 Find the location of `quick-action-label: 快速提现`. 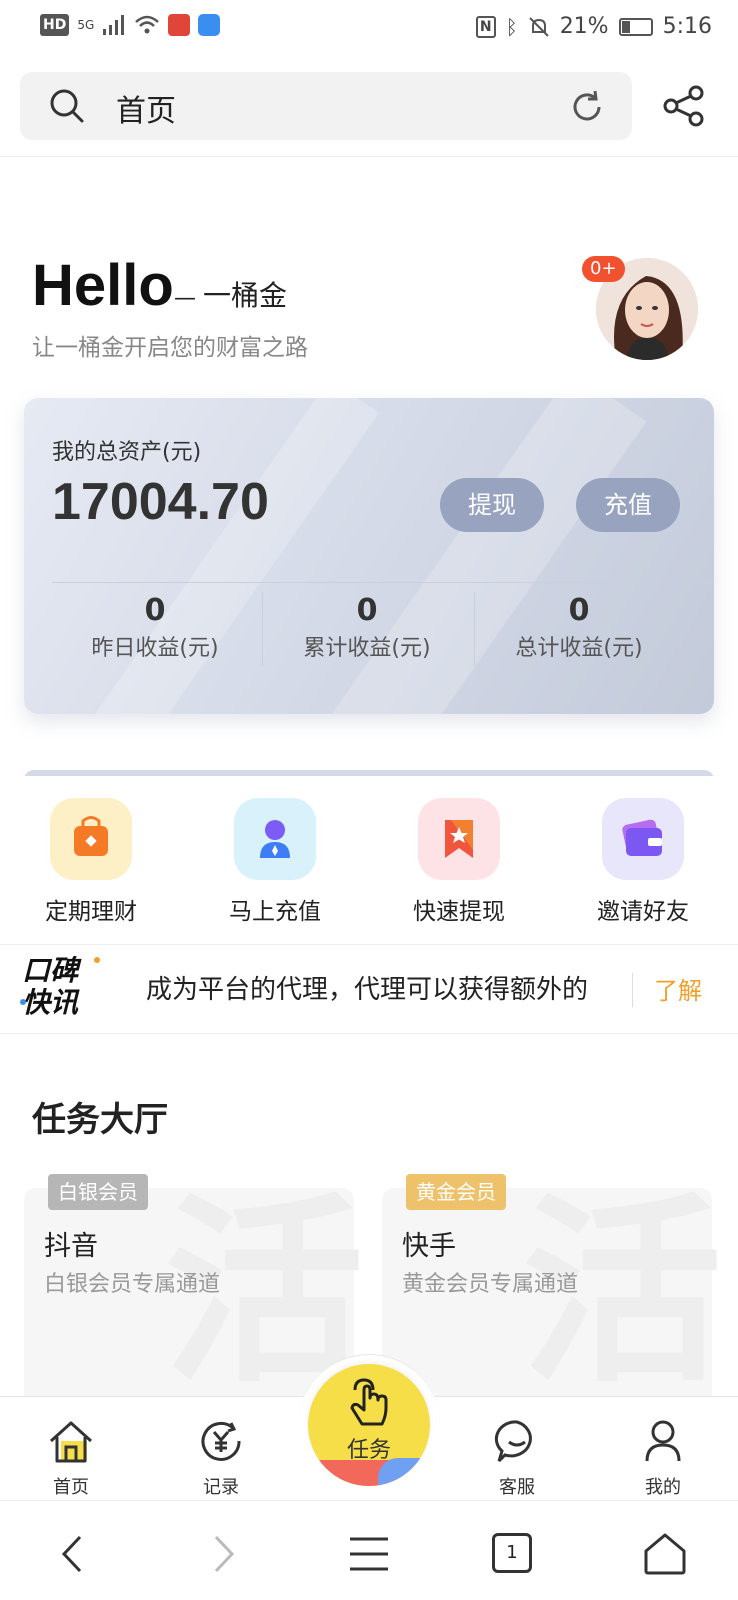

quick-action-label: 快速提现 is located at coordinates (459, 912).